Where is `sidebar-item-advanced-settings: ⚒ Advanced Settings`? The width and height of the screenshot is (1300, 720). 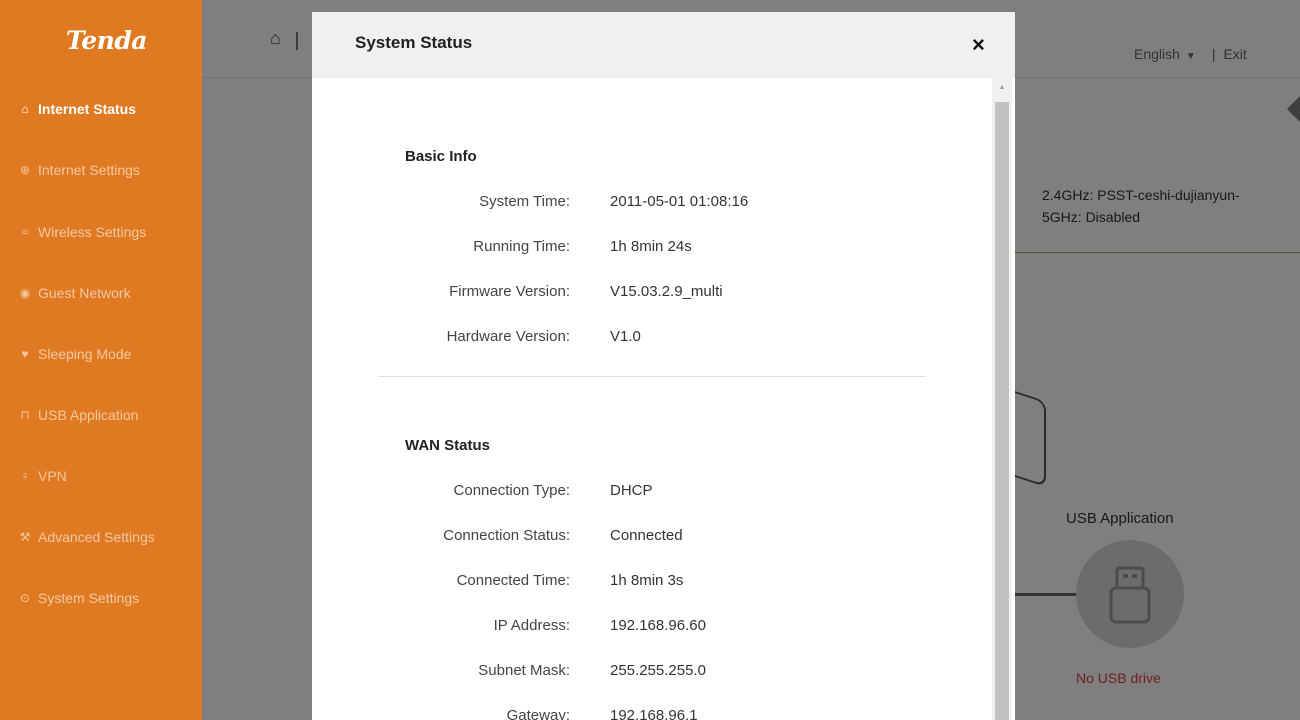 sidebar-item-advanced-settings: ⚒ Advanced Settings is located at coordinates (101, 537).